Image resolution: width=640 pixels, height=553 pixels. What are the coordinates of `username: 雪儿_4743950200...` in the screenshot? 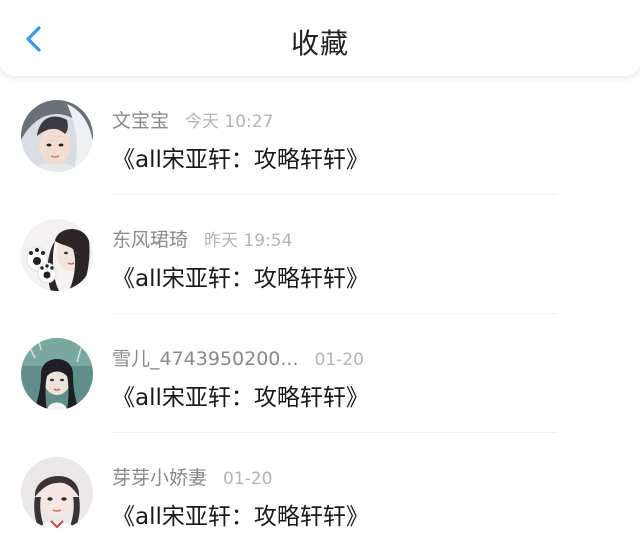 It's located at (205, 359).